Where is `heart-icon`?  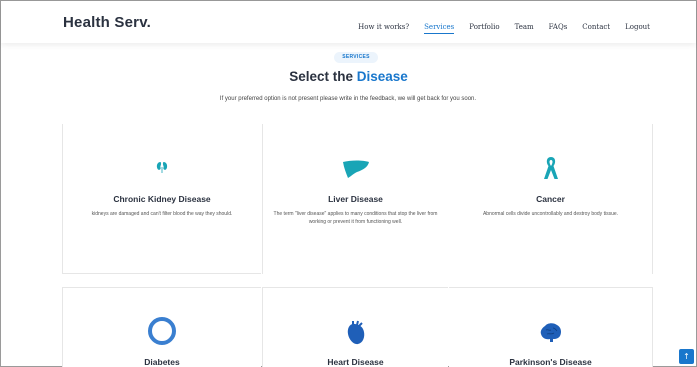
heart-icon is located at coordinates (356, 335).